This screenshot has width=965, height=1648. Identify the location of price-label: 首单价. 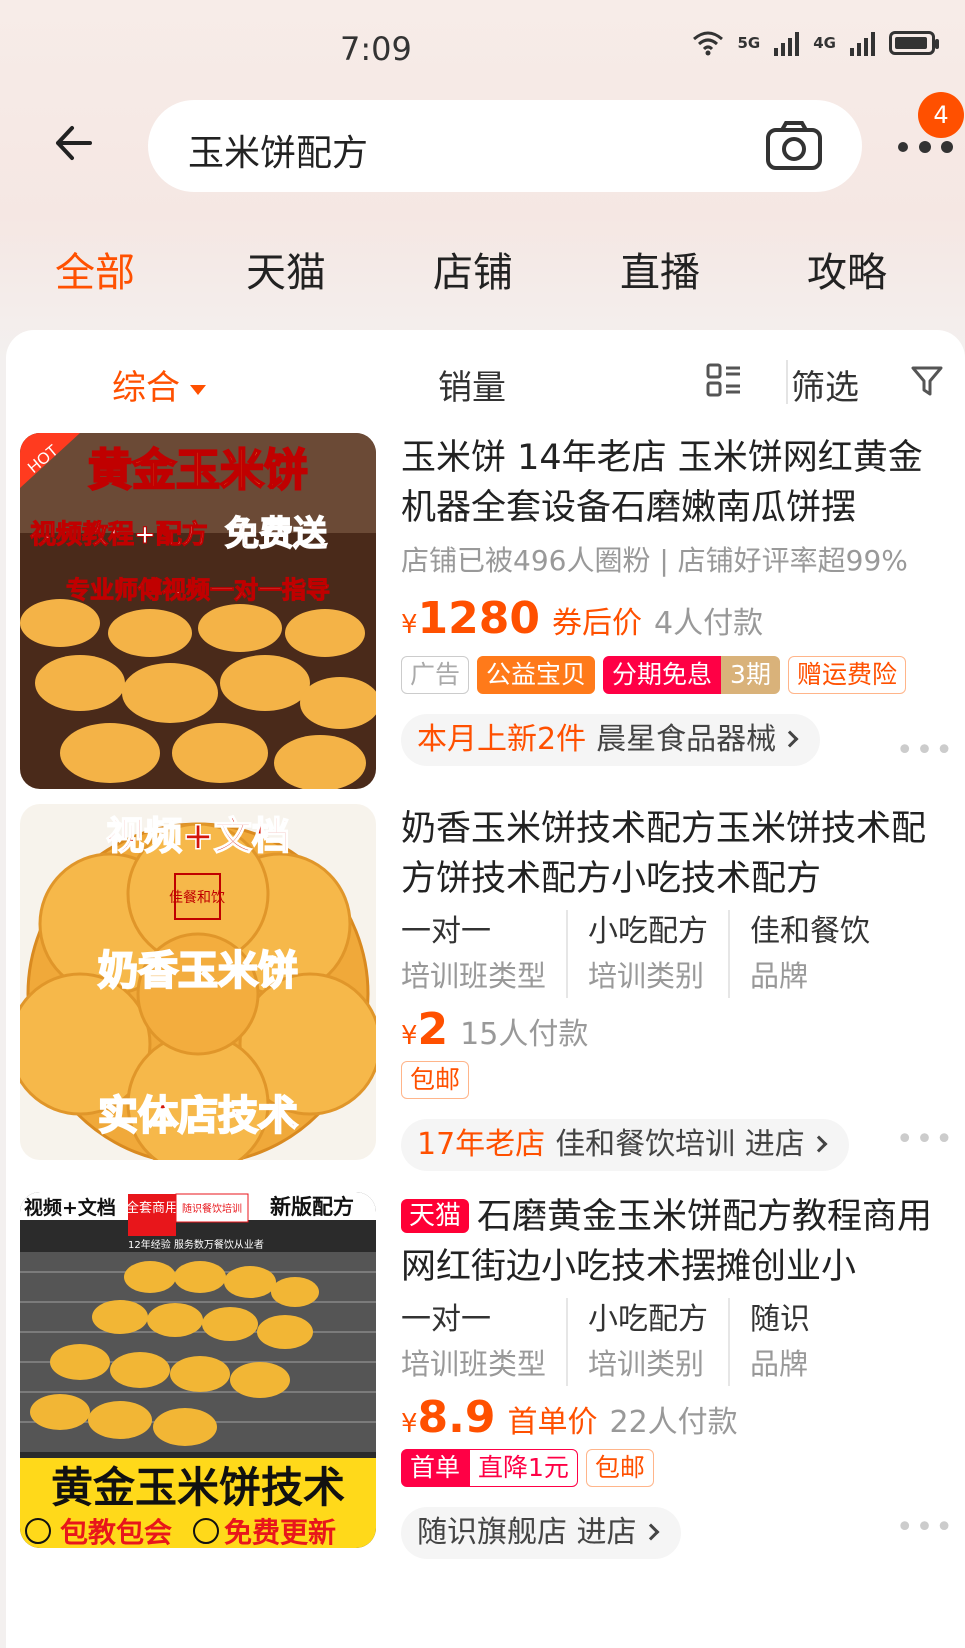
(552, 1422).